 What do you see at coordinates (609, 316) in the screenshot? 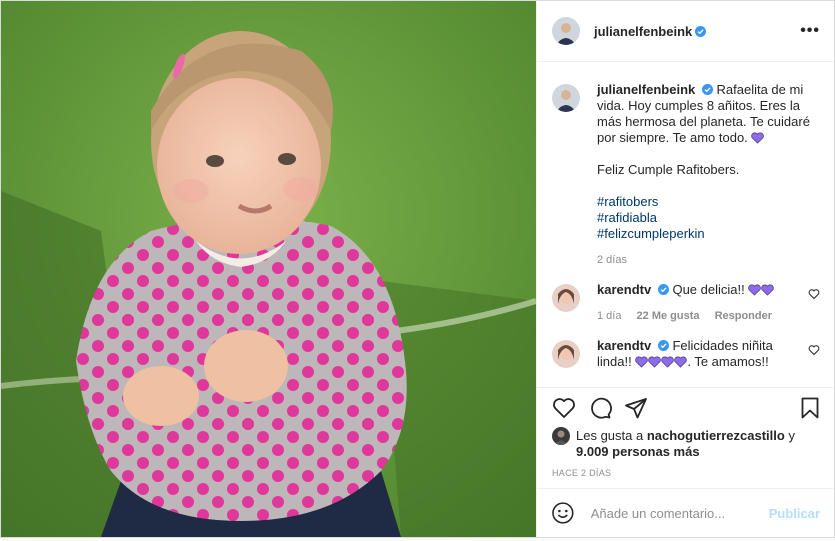
I see `comment-time: 1 día` at bounding box center [609, 316].